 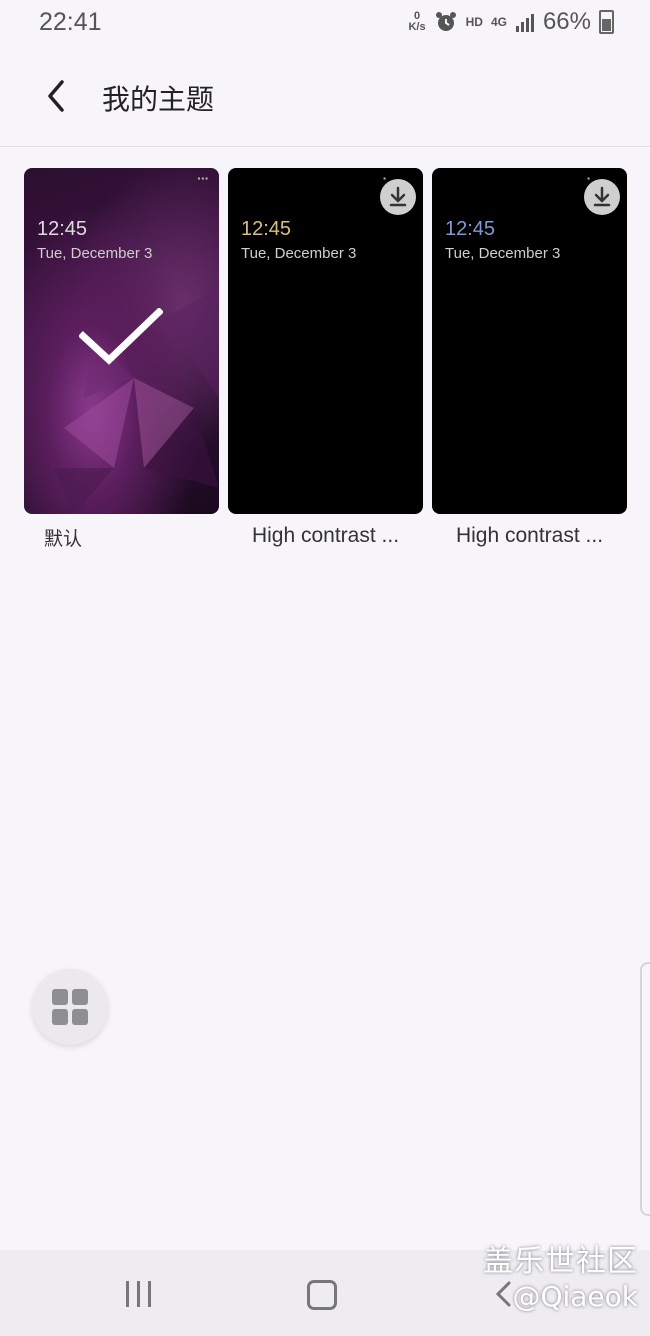 What do you see at coordinates (645, 1089) in the screenshot?
I see `edge-panel-handle` at bounding box center [645, 1089].